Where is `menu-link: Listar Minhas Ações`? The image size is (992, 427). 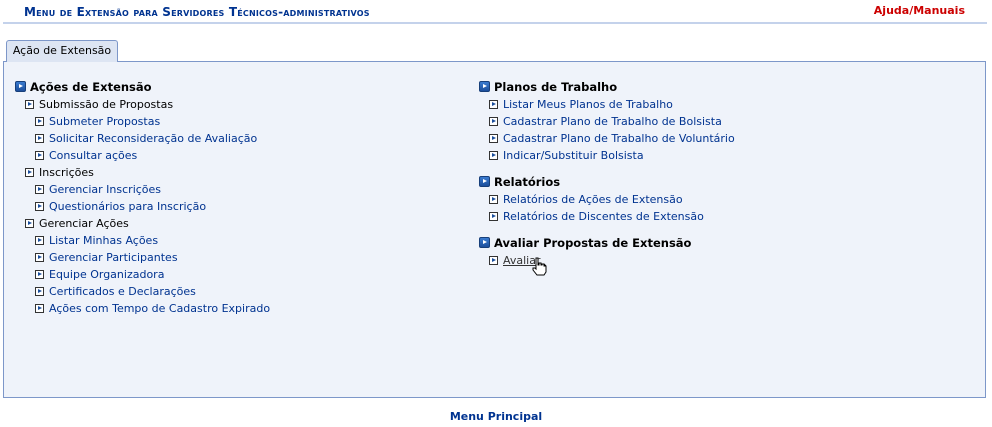
menu-link: Listar Minhas Ações is located at coordinates (103, 240).